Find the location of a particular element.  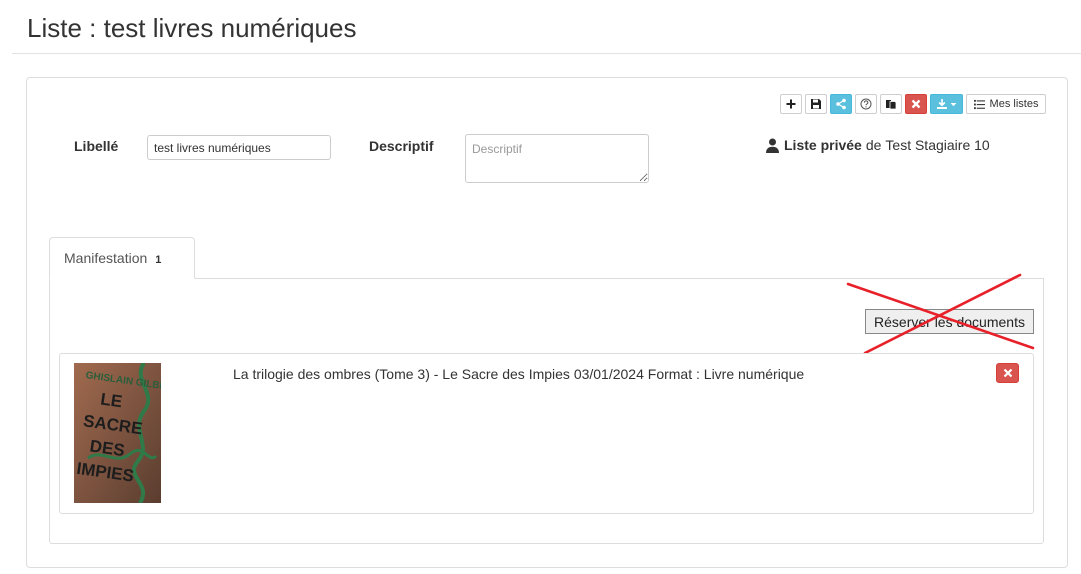

download-icon is located at coordinates (942, 104).